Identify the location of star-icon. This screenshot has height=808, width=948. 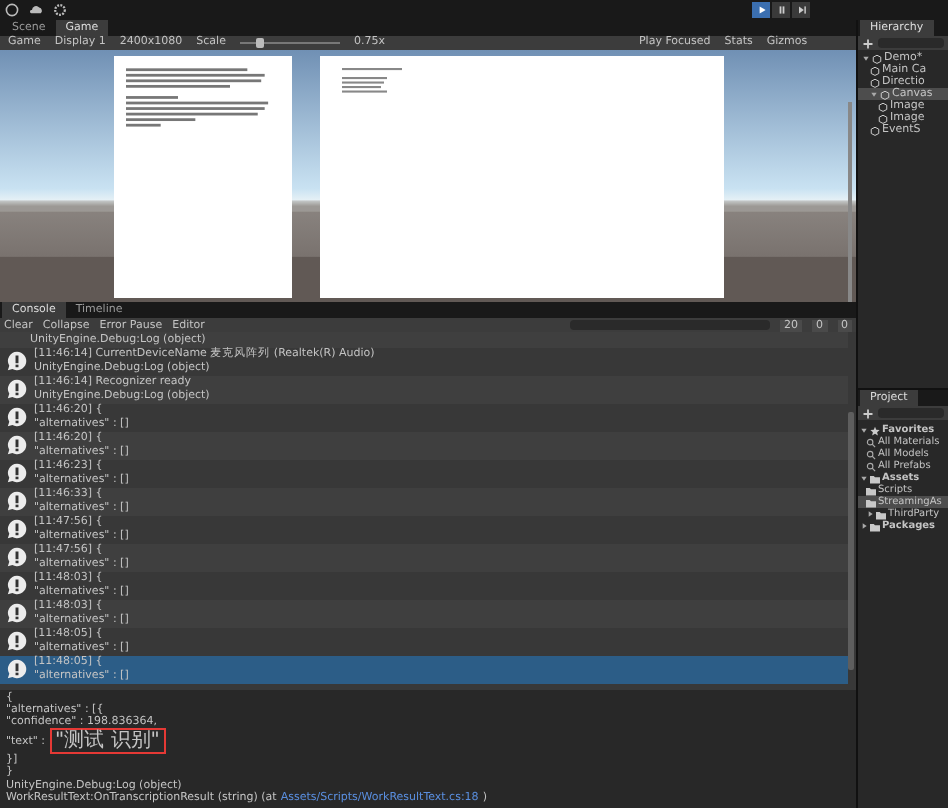
(875, 430).